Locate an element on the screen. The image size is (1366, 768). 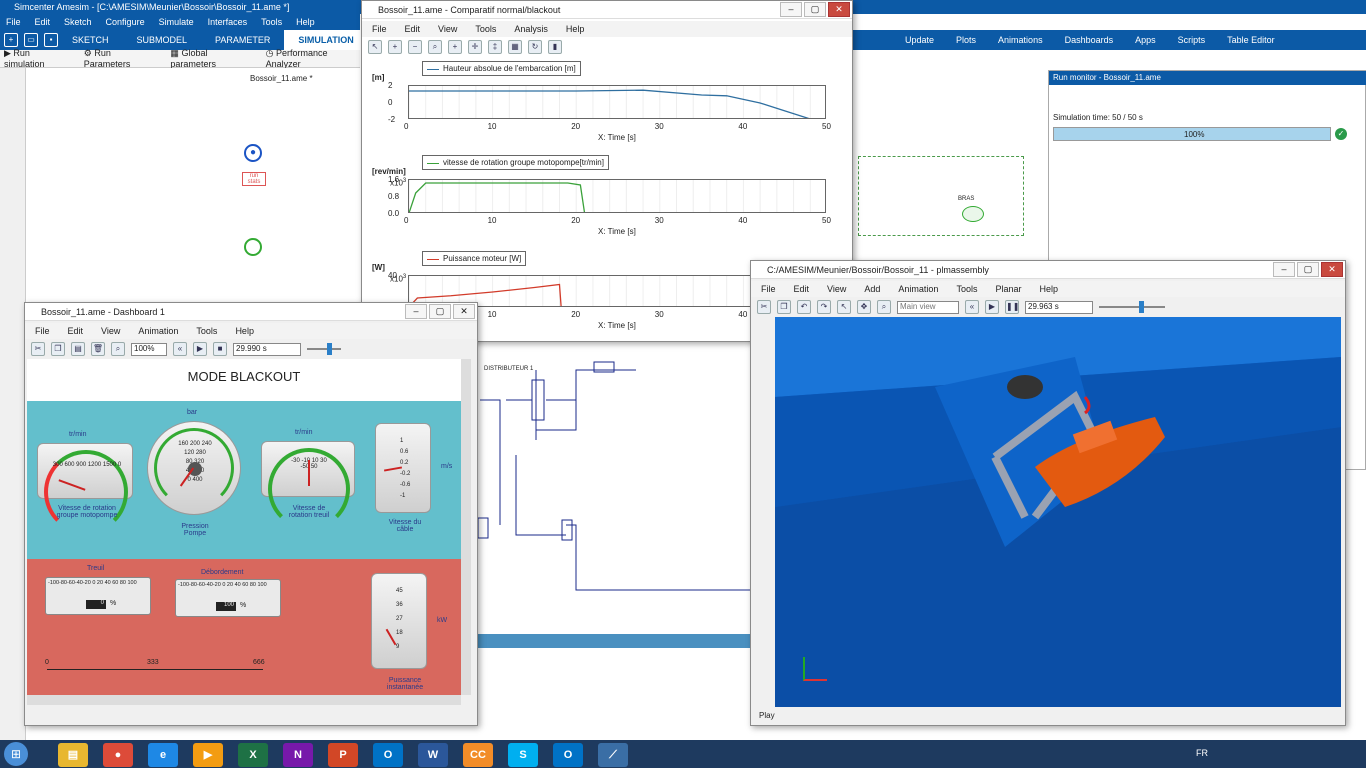
view-select: Main view is located at coordinates (928, 307).